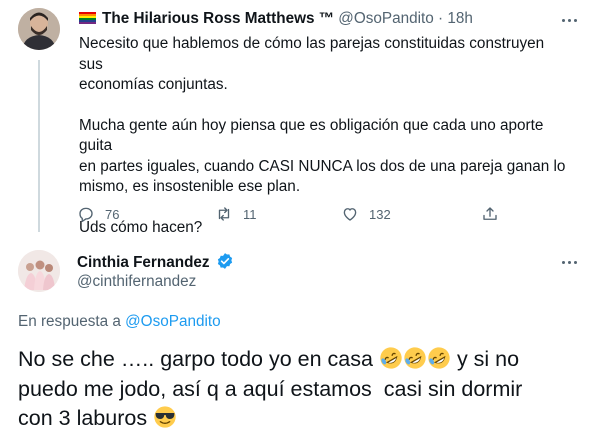 The height and width of the screenshot is (444, 589). Describe the element at coordinates (195, 359) in the screenshot. I see `reply-text-part1: No se che ….. garpo todo yo en casa` at that location.